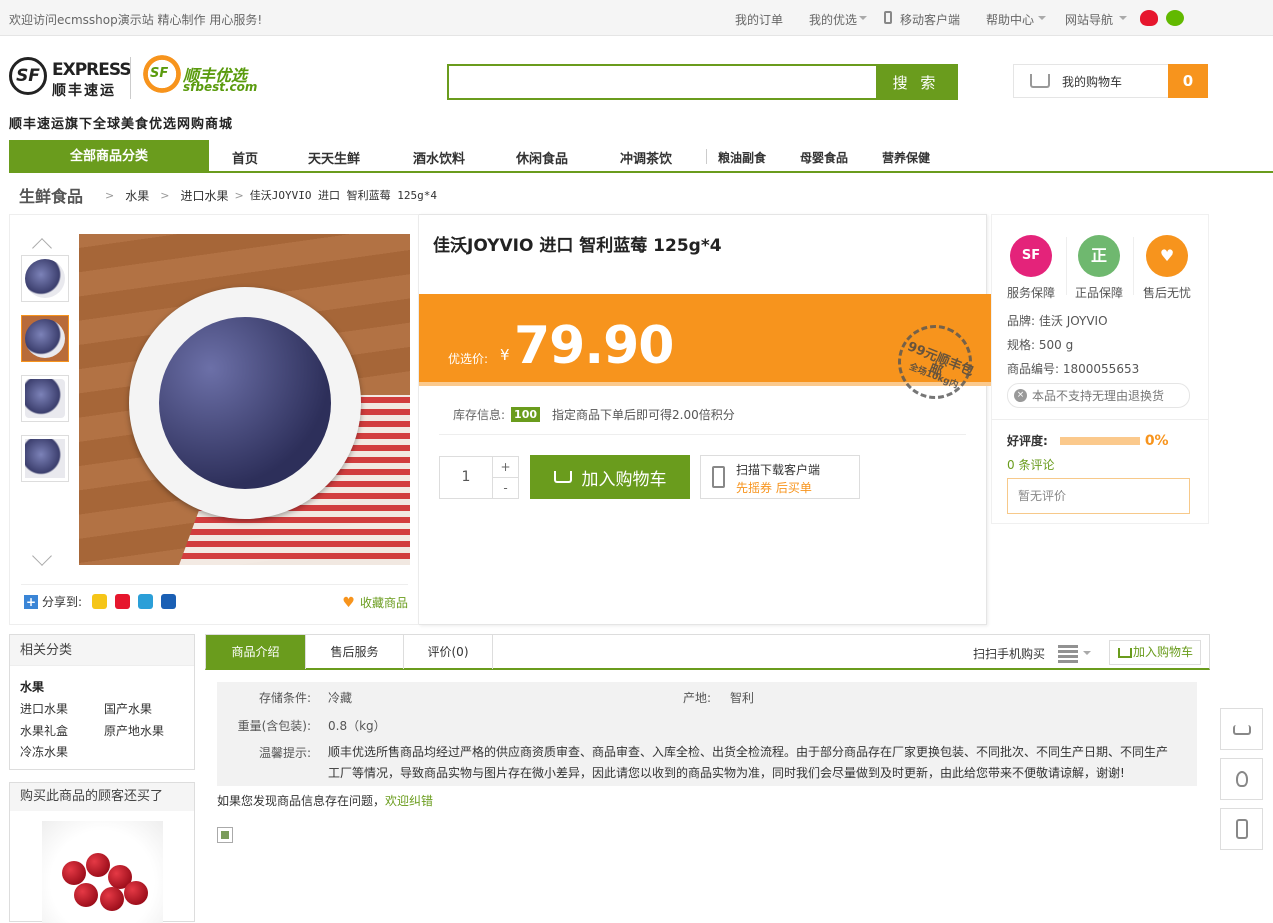  What do you see at coordinates (84, 91) in the screenshot?
I see `sf-logo-cn: 顺丰速运` at bounding box center [84, 91].